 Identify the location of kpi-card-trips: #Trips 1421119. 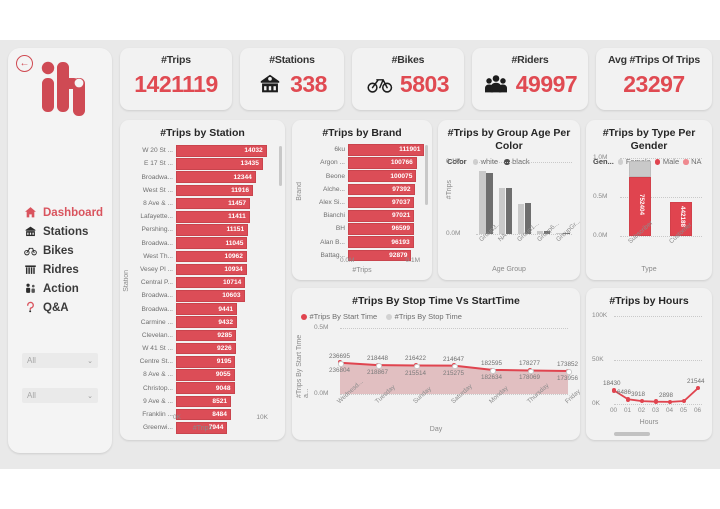
(176, 79).